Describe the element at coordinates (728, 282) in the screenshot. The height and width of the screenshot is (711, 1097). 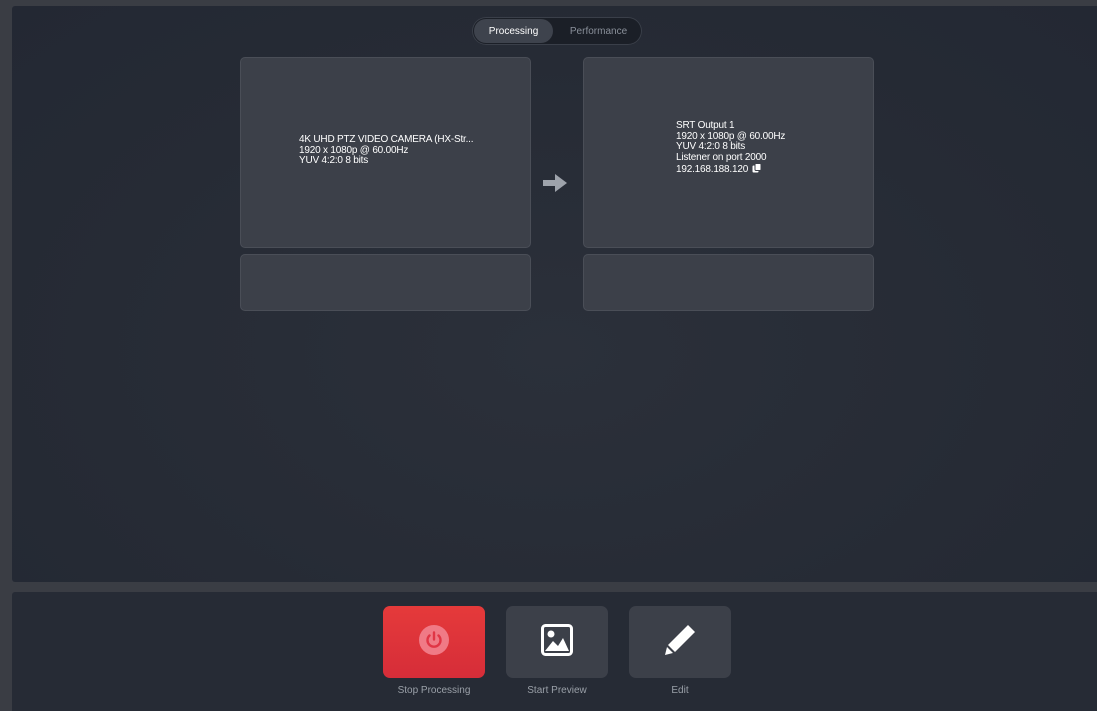
I see `output-sub-card` at that location.